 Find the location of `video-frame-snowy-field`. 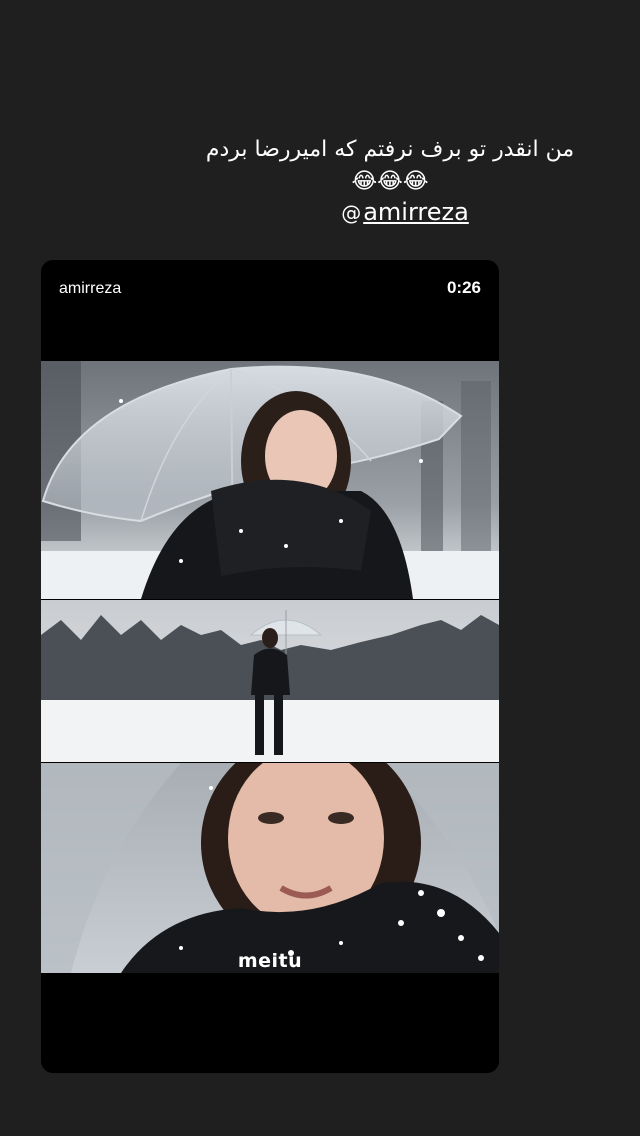

video-frame-snowy-field is located at coordinates (270, 681).